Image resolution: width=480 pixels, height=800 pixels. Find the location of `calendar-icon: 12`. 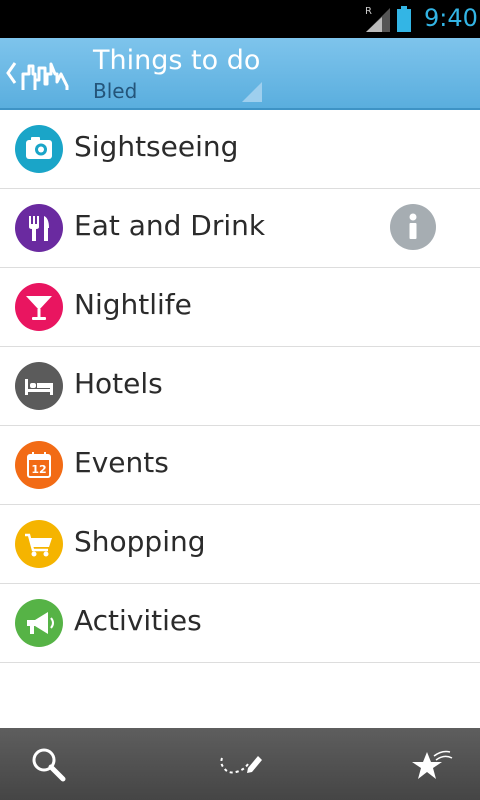

calendar-icon: 12 is located at coordinates (39, 465).